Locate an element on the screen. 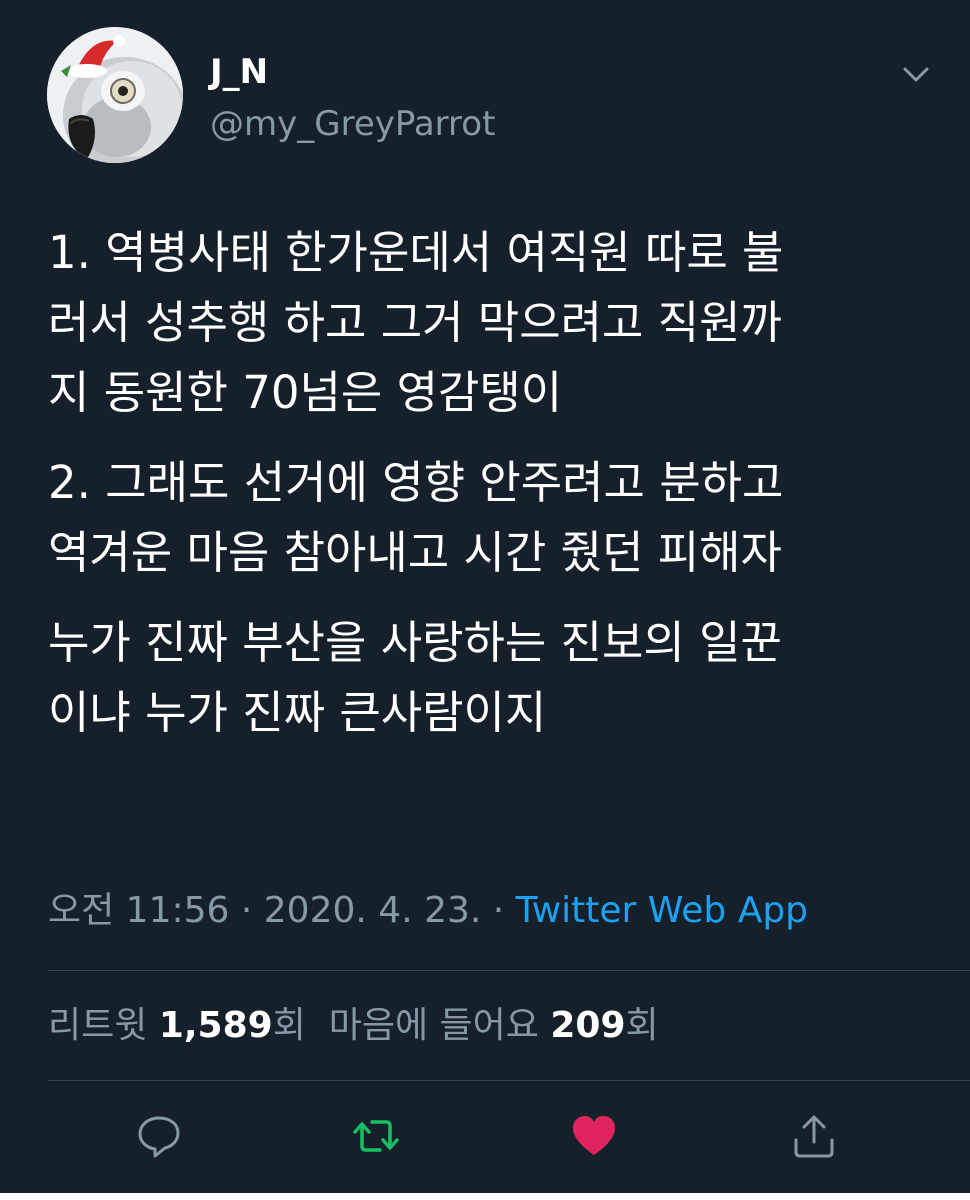 The image size is (970, 1200). retweets-label: 리트윗 is located at coordinates (98, 1025).